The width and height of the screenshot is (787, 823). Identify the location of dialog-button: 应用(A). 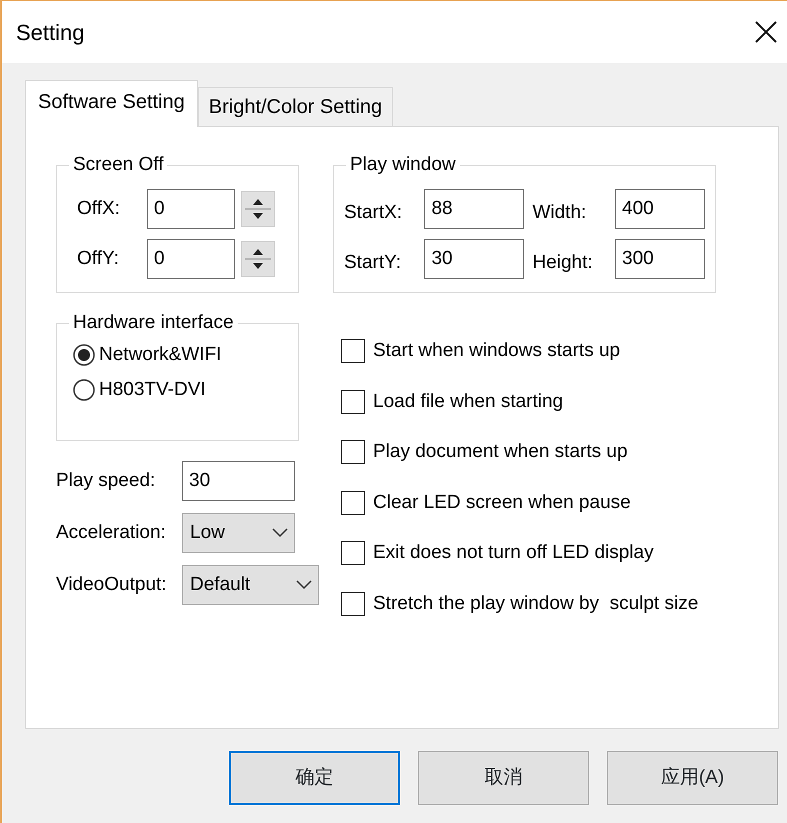
(692, 778).